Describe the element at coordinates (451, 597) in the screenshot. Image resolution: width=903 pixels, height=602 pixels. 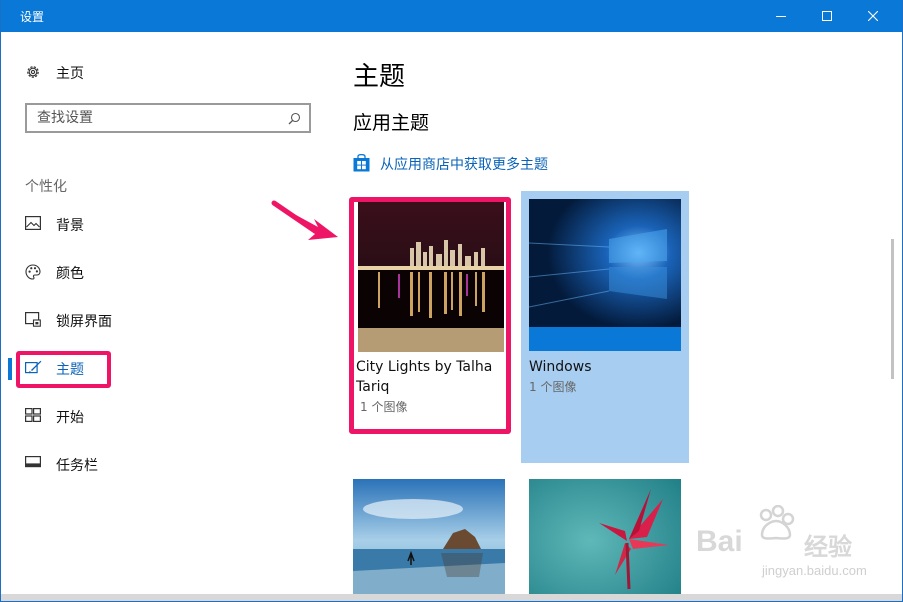
I see `window-bottom-edge` at that location.